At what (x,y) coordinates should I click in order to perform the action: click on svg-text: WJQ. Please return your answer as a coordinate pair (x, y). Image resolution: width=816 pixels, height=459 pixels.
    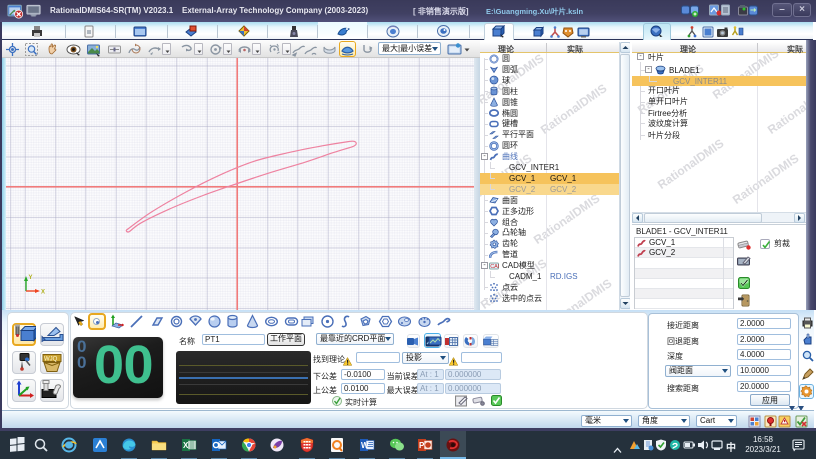
    Looking at the image, I should click on (51, 360).